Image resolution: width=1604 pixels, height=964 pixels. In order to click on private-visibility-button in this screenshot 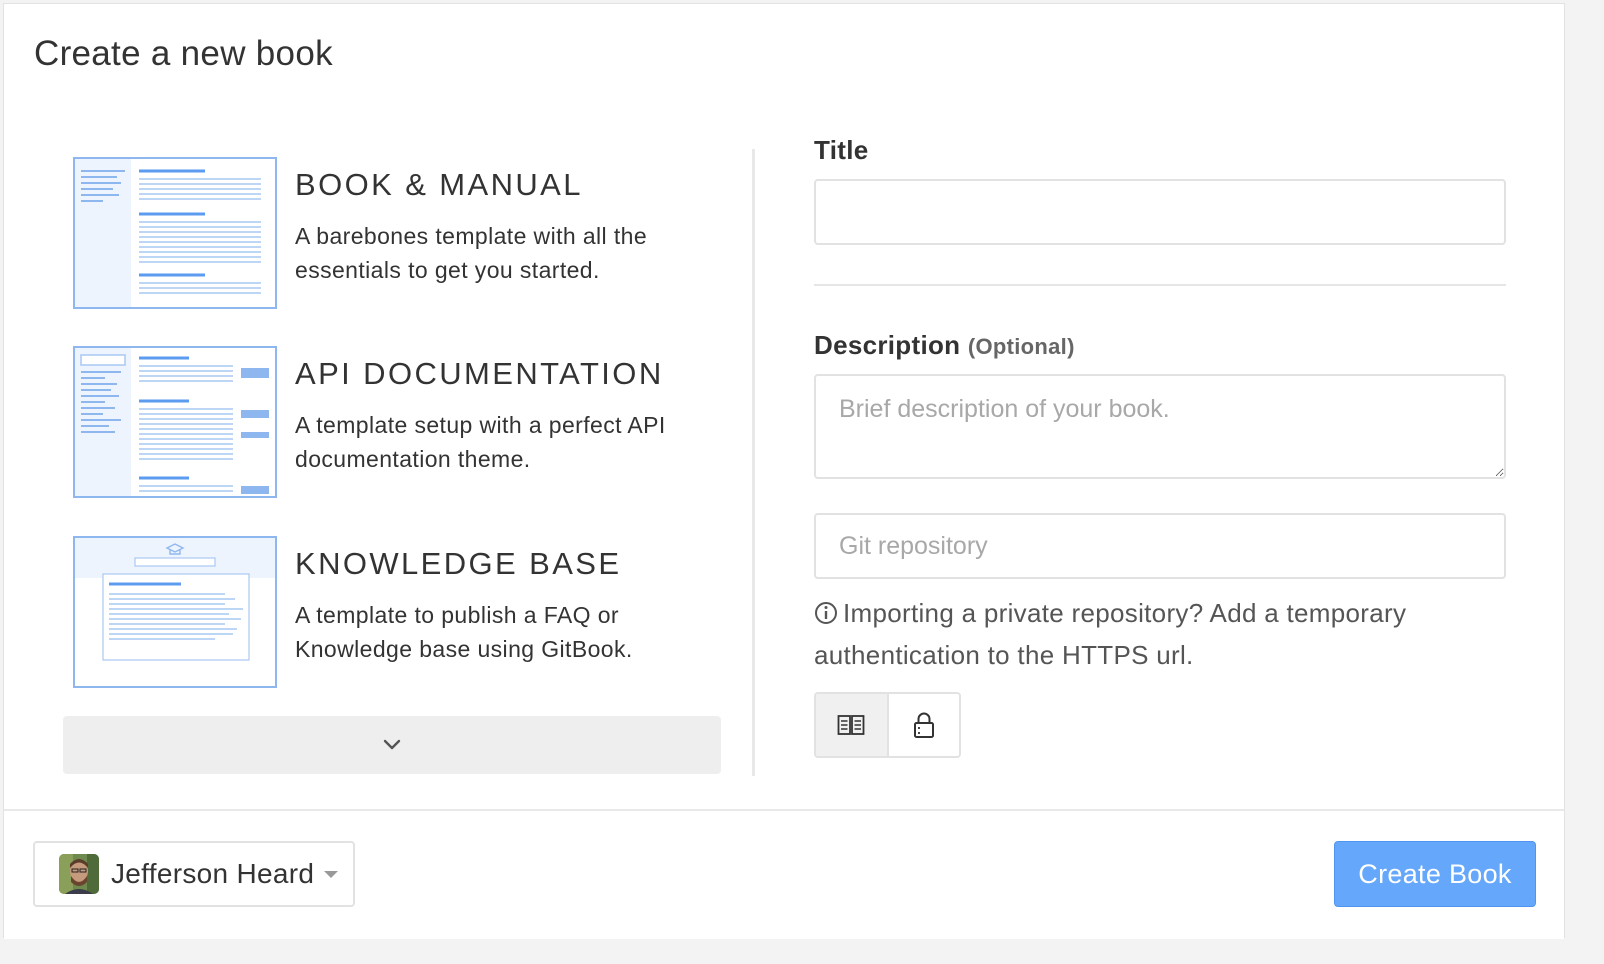, I will do `click(922, 725)`.